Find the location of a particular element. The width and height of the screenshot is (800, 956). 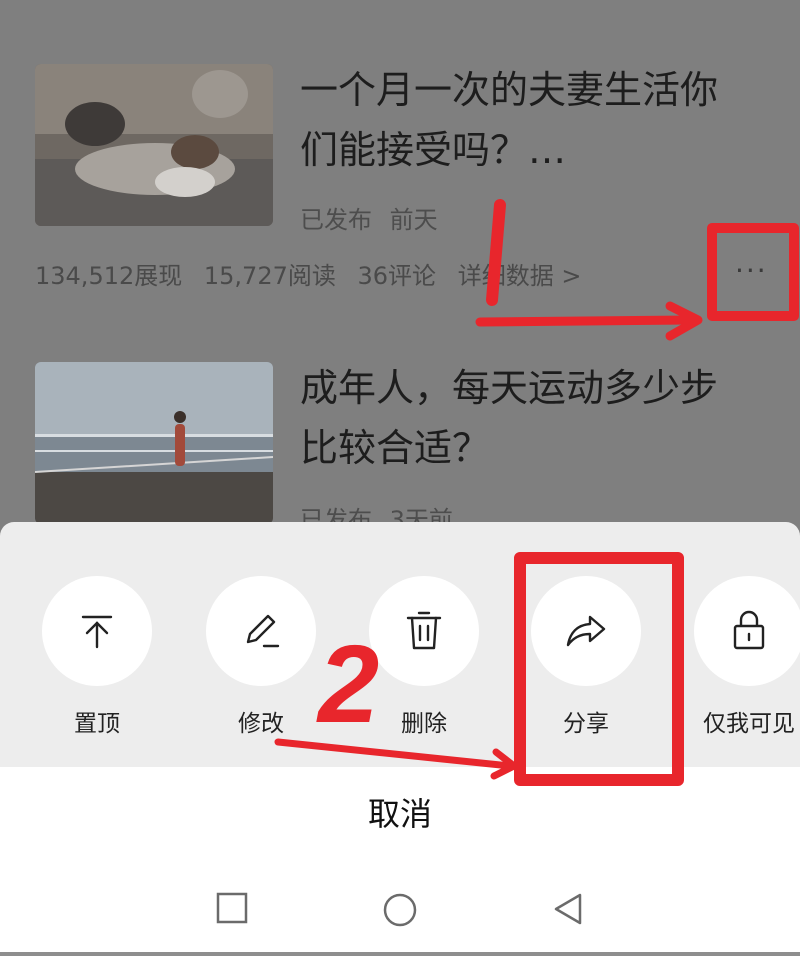

share-arrow-icon is located at coordinates (586, 631).